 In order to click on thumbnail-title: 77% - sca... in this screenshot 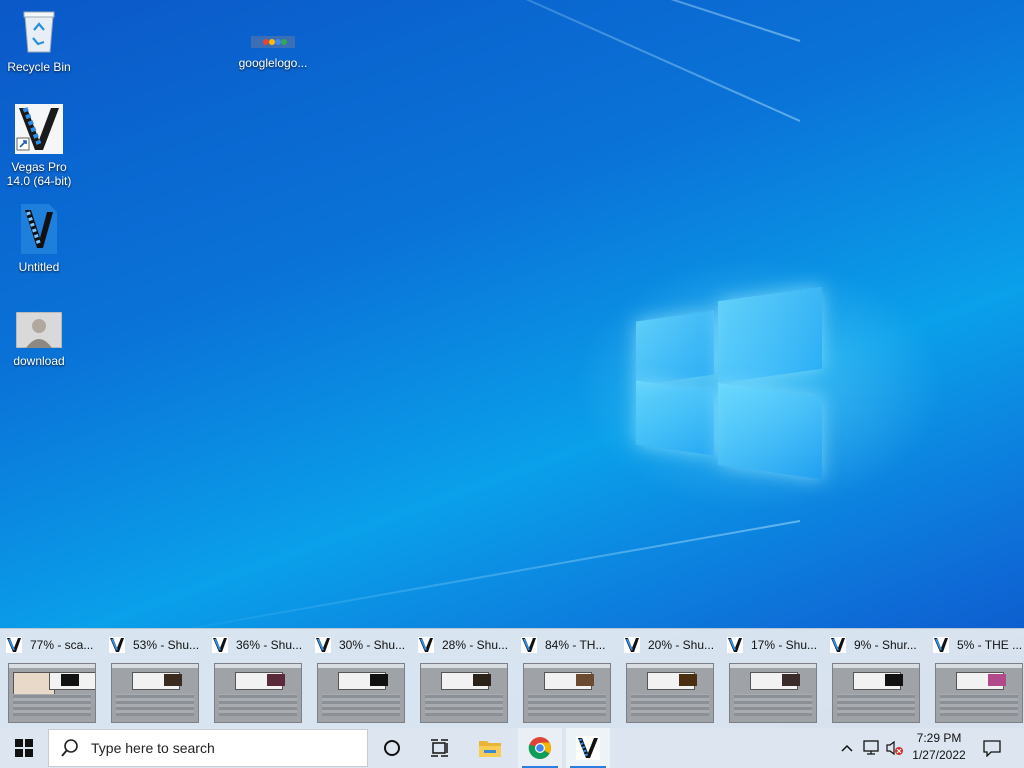, I will do `click(62, 645)`.